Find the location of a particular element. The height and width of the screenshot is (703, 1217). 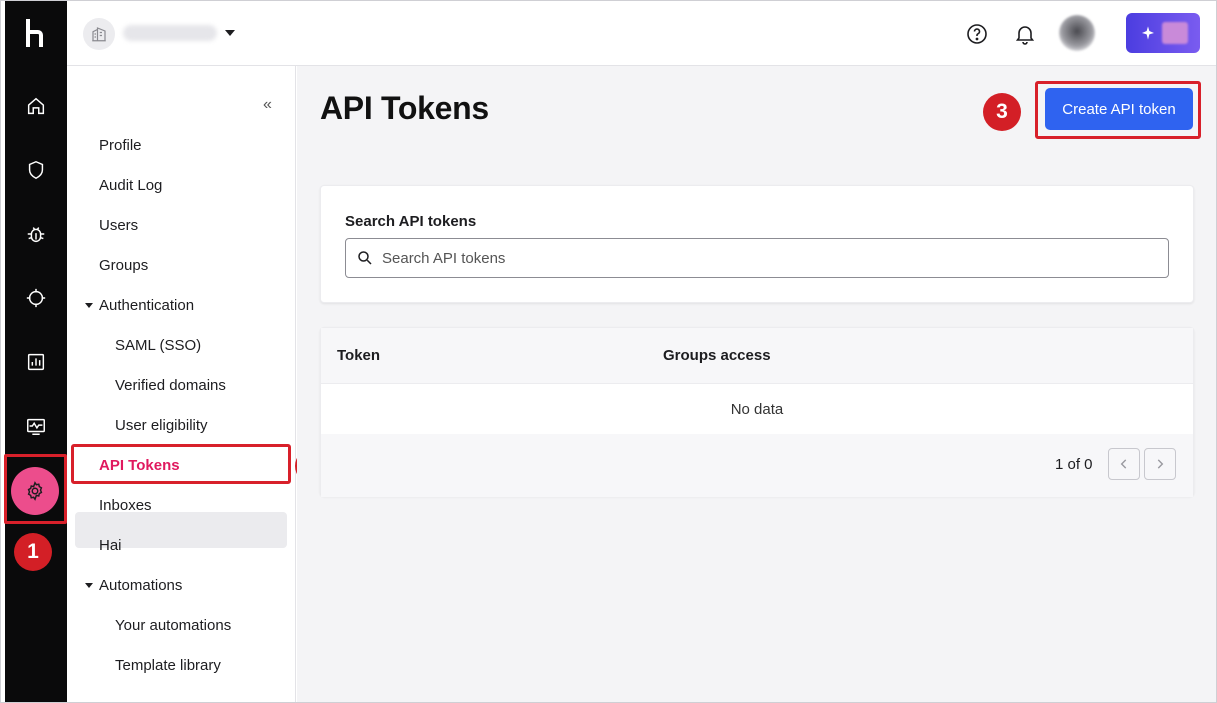

user-avatar is located at coordinates (1077, 33).